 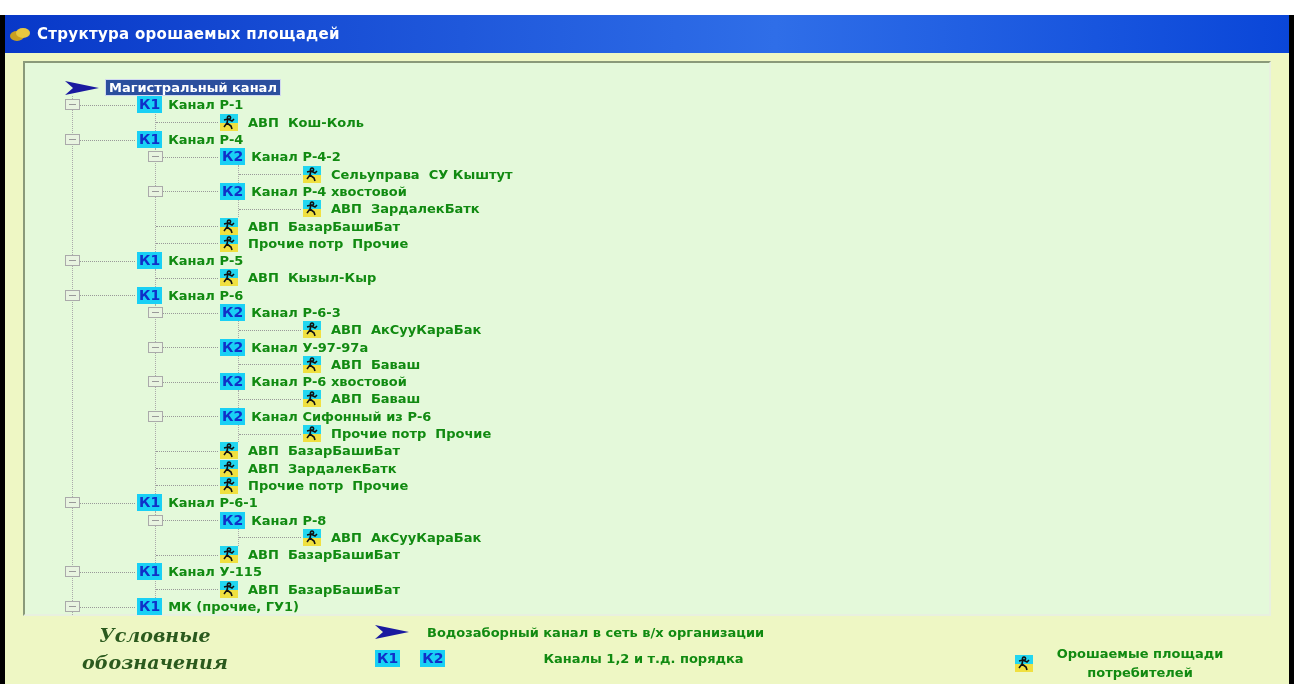 I want to click on tree-item: Канал Р-1, so click(x=206, y=105).